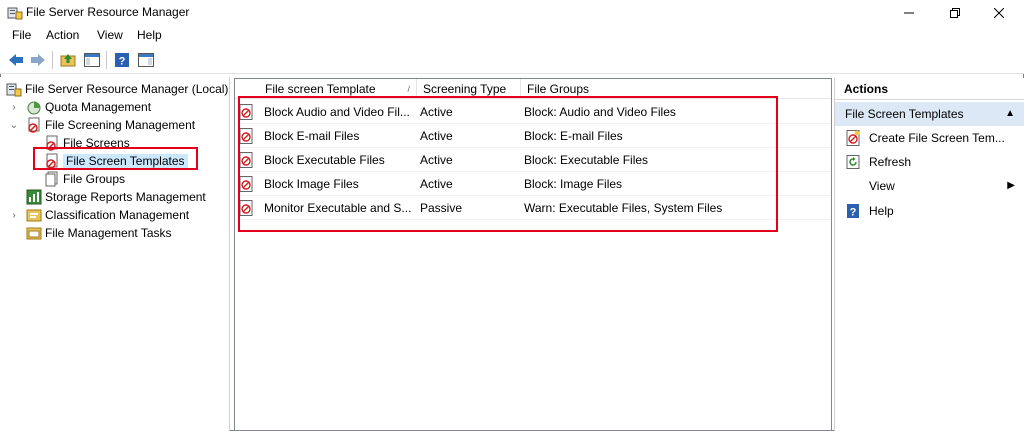 Image resolution: width=1024 pixels, height=431 pixels. Describe the element at coordinates (34, 215) in the screenshot. I see `classification-icon` at that location.